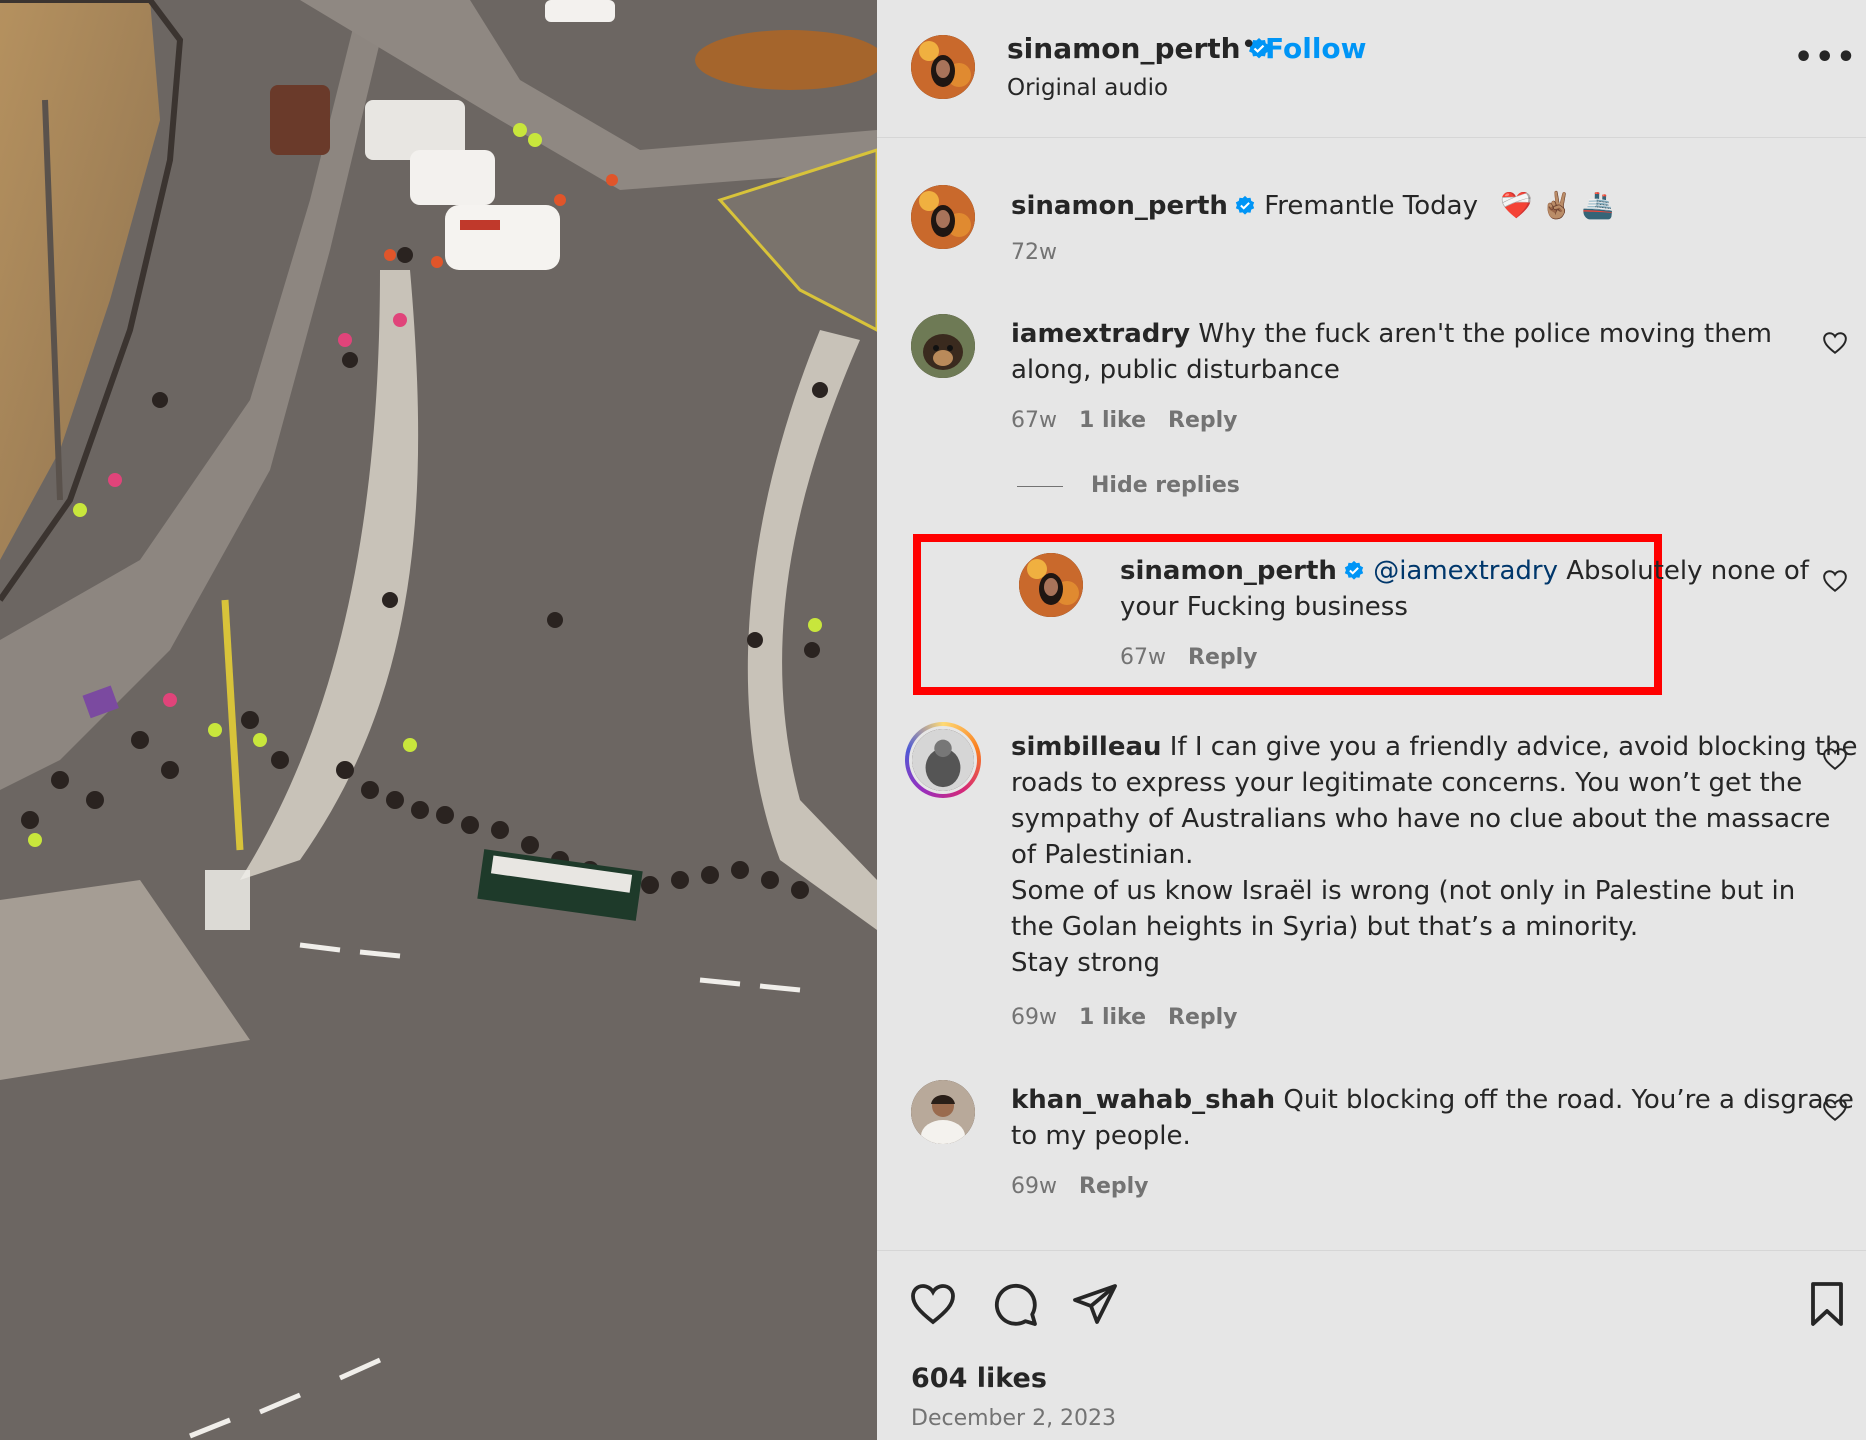 This screenshot has height=1440, width=1866. I want to click on comment-body-line: of Palestinian., so click(1102, 855).